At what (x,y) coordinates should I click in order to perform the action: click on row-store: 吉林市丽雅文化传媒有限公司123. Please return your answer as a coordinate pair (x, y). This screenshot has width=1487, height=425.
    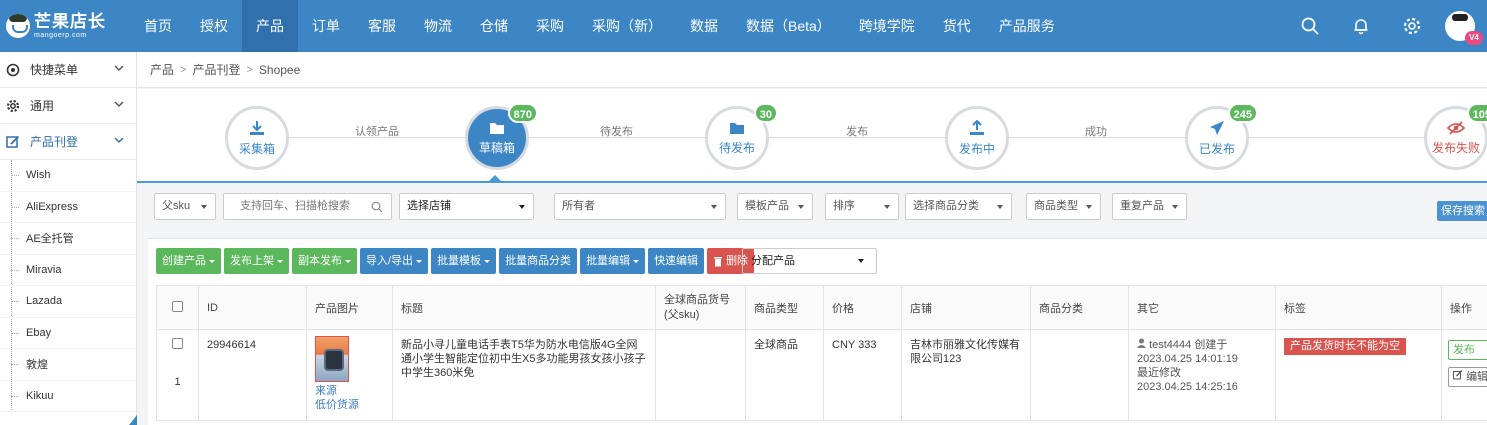
    Looking at the image, I should click on (966, 375).